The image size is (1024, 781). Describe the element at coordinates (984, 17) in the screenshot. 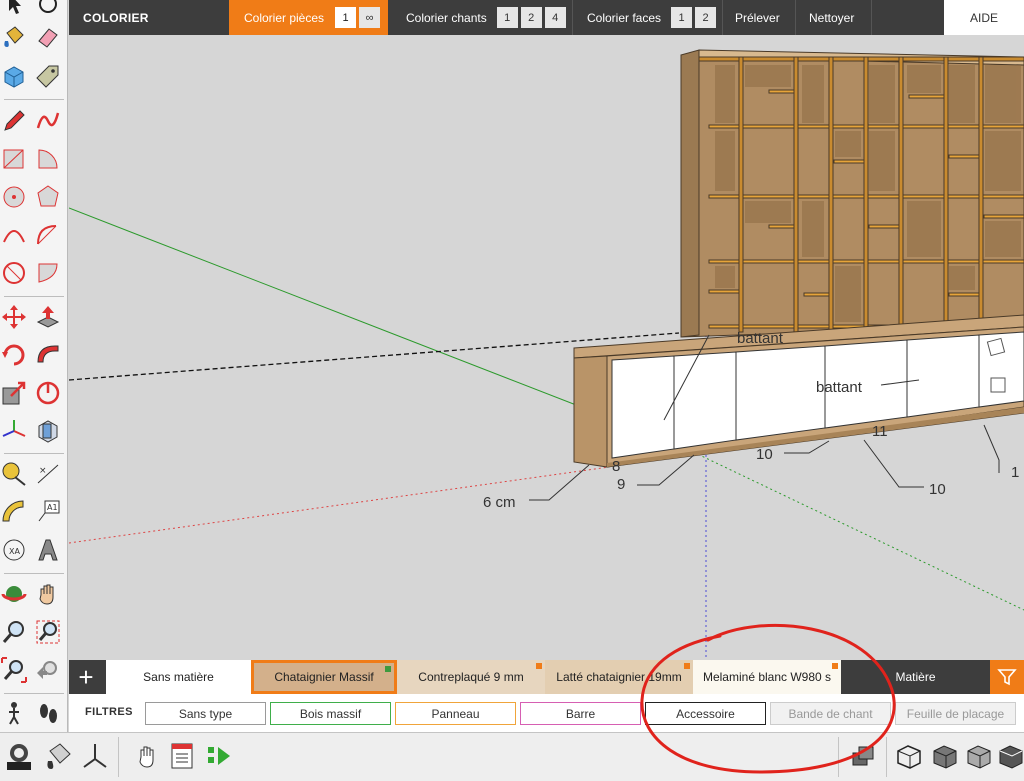

I see `aide-button: AIDE` at that location.